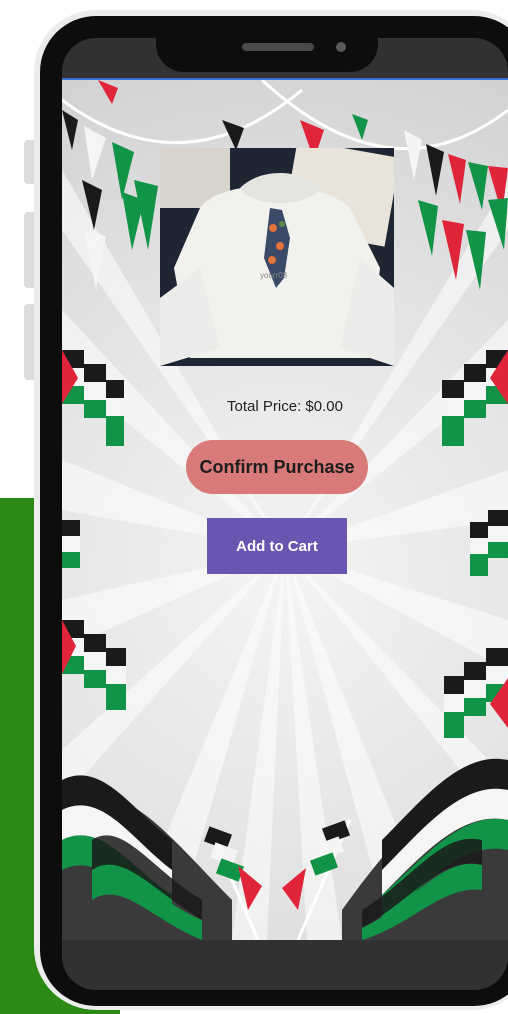 Image resolution: width=508 pixels, height=1014 pixels. Describe the element at coordinates (278, 47) in the screenshot. I see `speaker-grille-icon` at that location.